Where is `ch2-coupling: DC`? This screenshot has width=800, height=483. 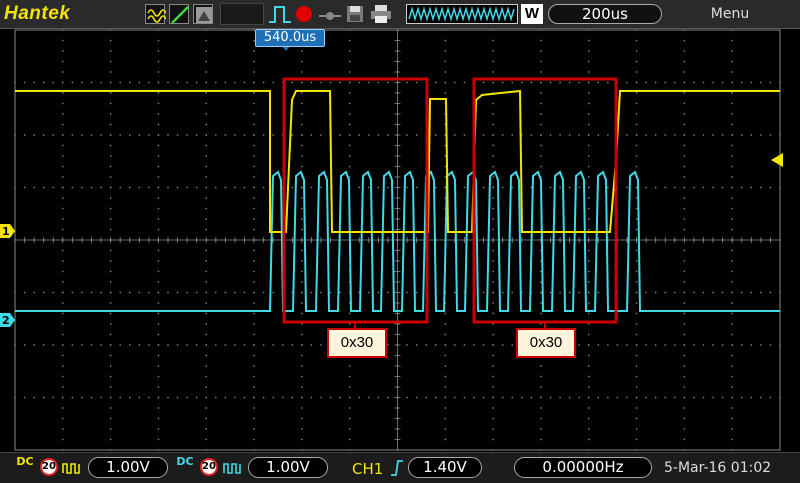
ch2-coupling: DC is located at coordinates (185, 461).